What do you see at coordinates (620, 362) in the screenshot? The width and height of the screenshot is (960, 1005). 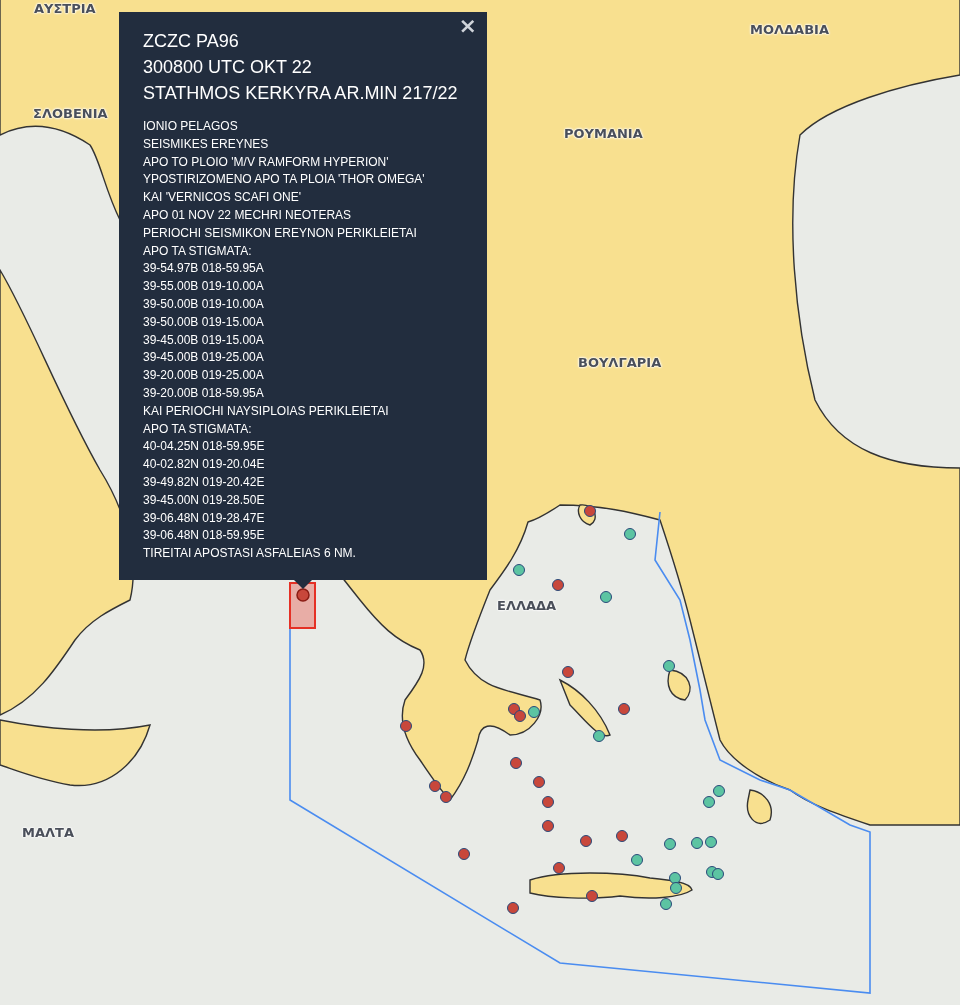 I see `country-label: ΒΟΥΛΓΑΡΙΑ` at bounding box center [620, 362].